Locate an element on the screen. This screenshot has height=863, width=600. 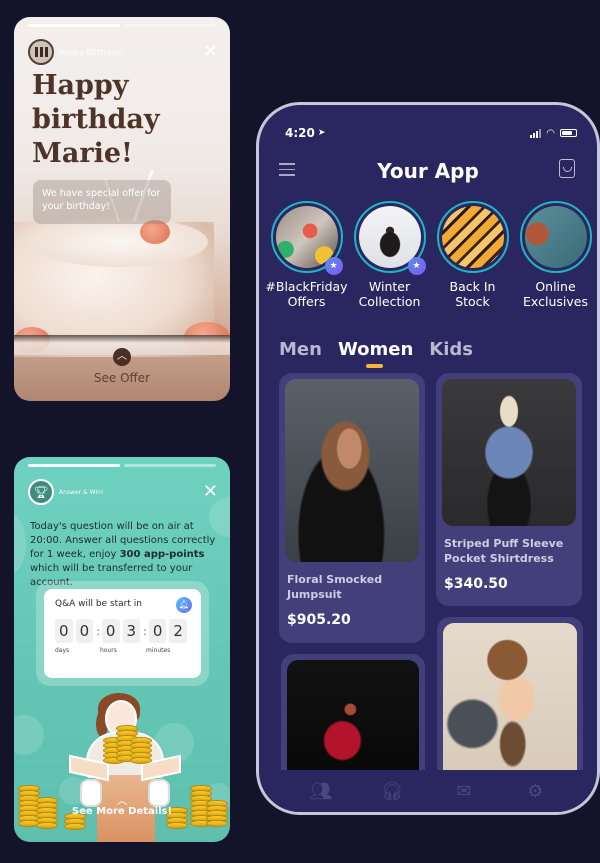
see-more-details-button: ︿ See More Details! is located at coordinates (122, 806).